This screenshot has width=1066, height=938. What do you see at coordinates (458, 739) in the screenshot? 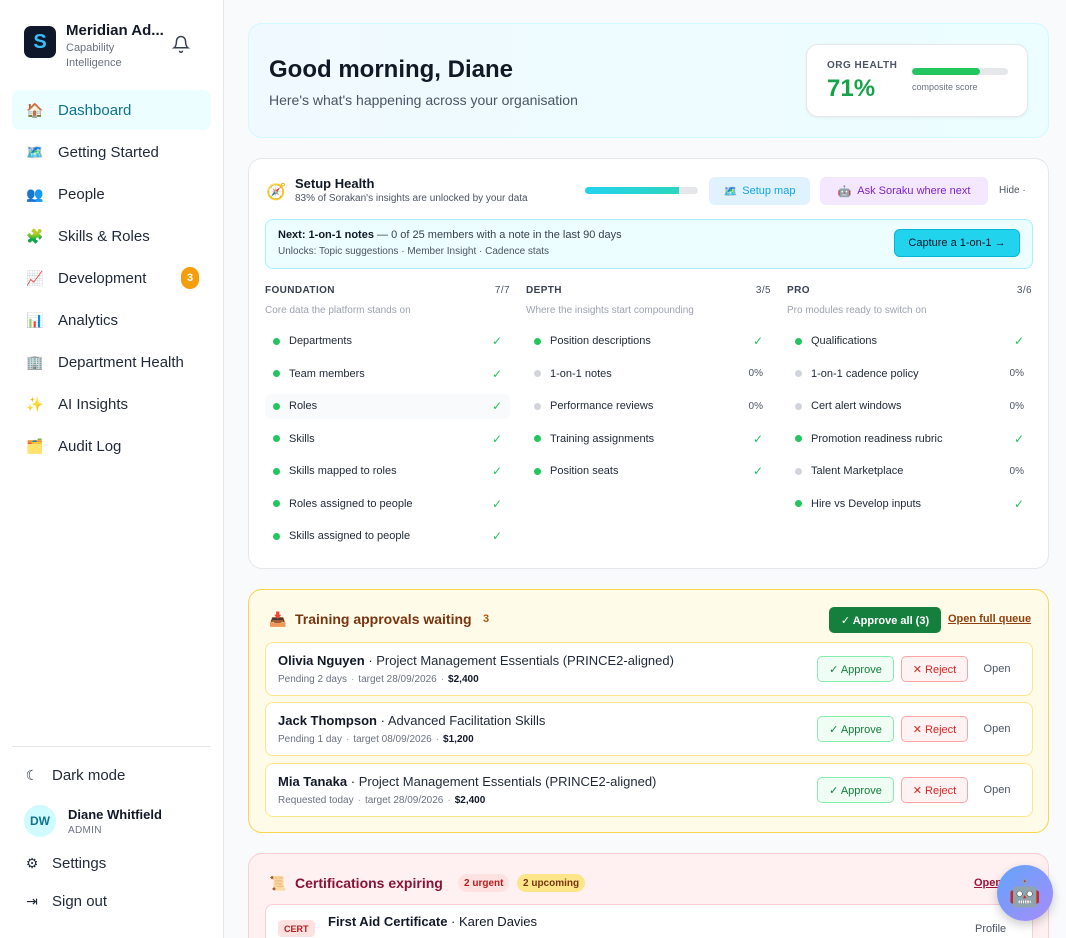
I see `request-amount: $1,200` at bounding box center [458, 739].